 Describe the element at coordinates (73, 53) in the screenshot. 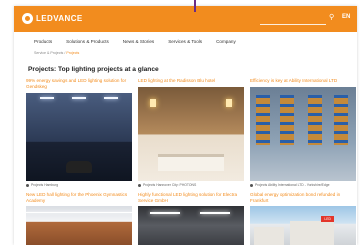

I see `breadcrumb-current: Projects` at that location.